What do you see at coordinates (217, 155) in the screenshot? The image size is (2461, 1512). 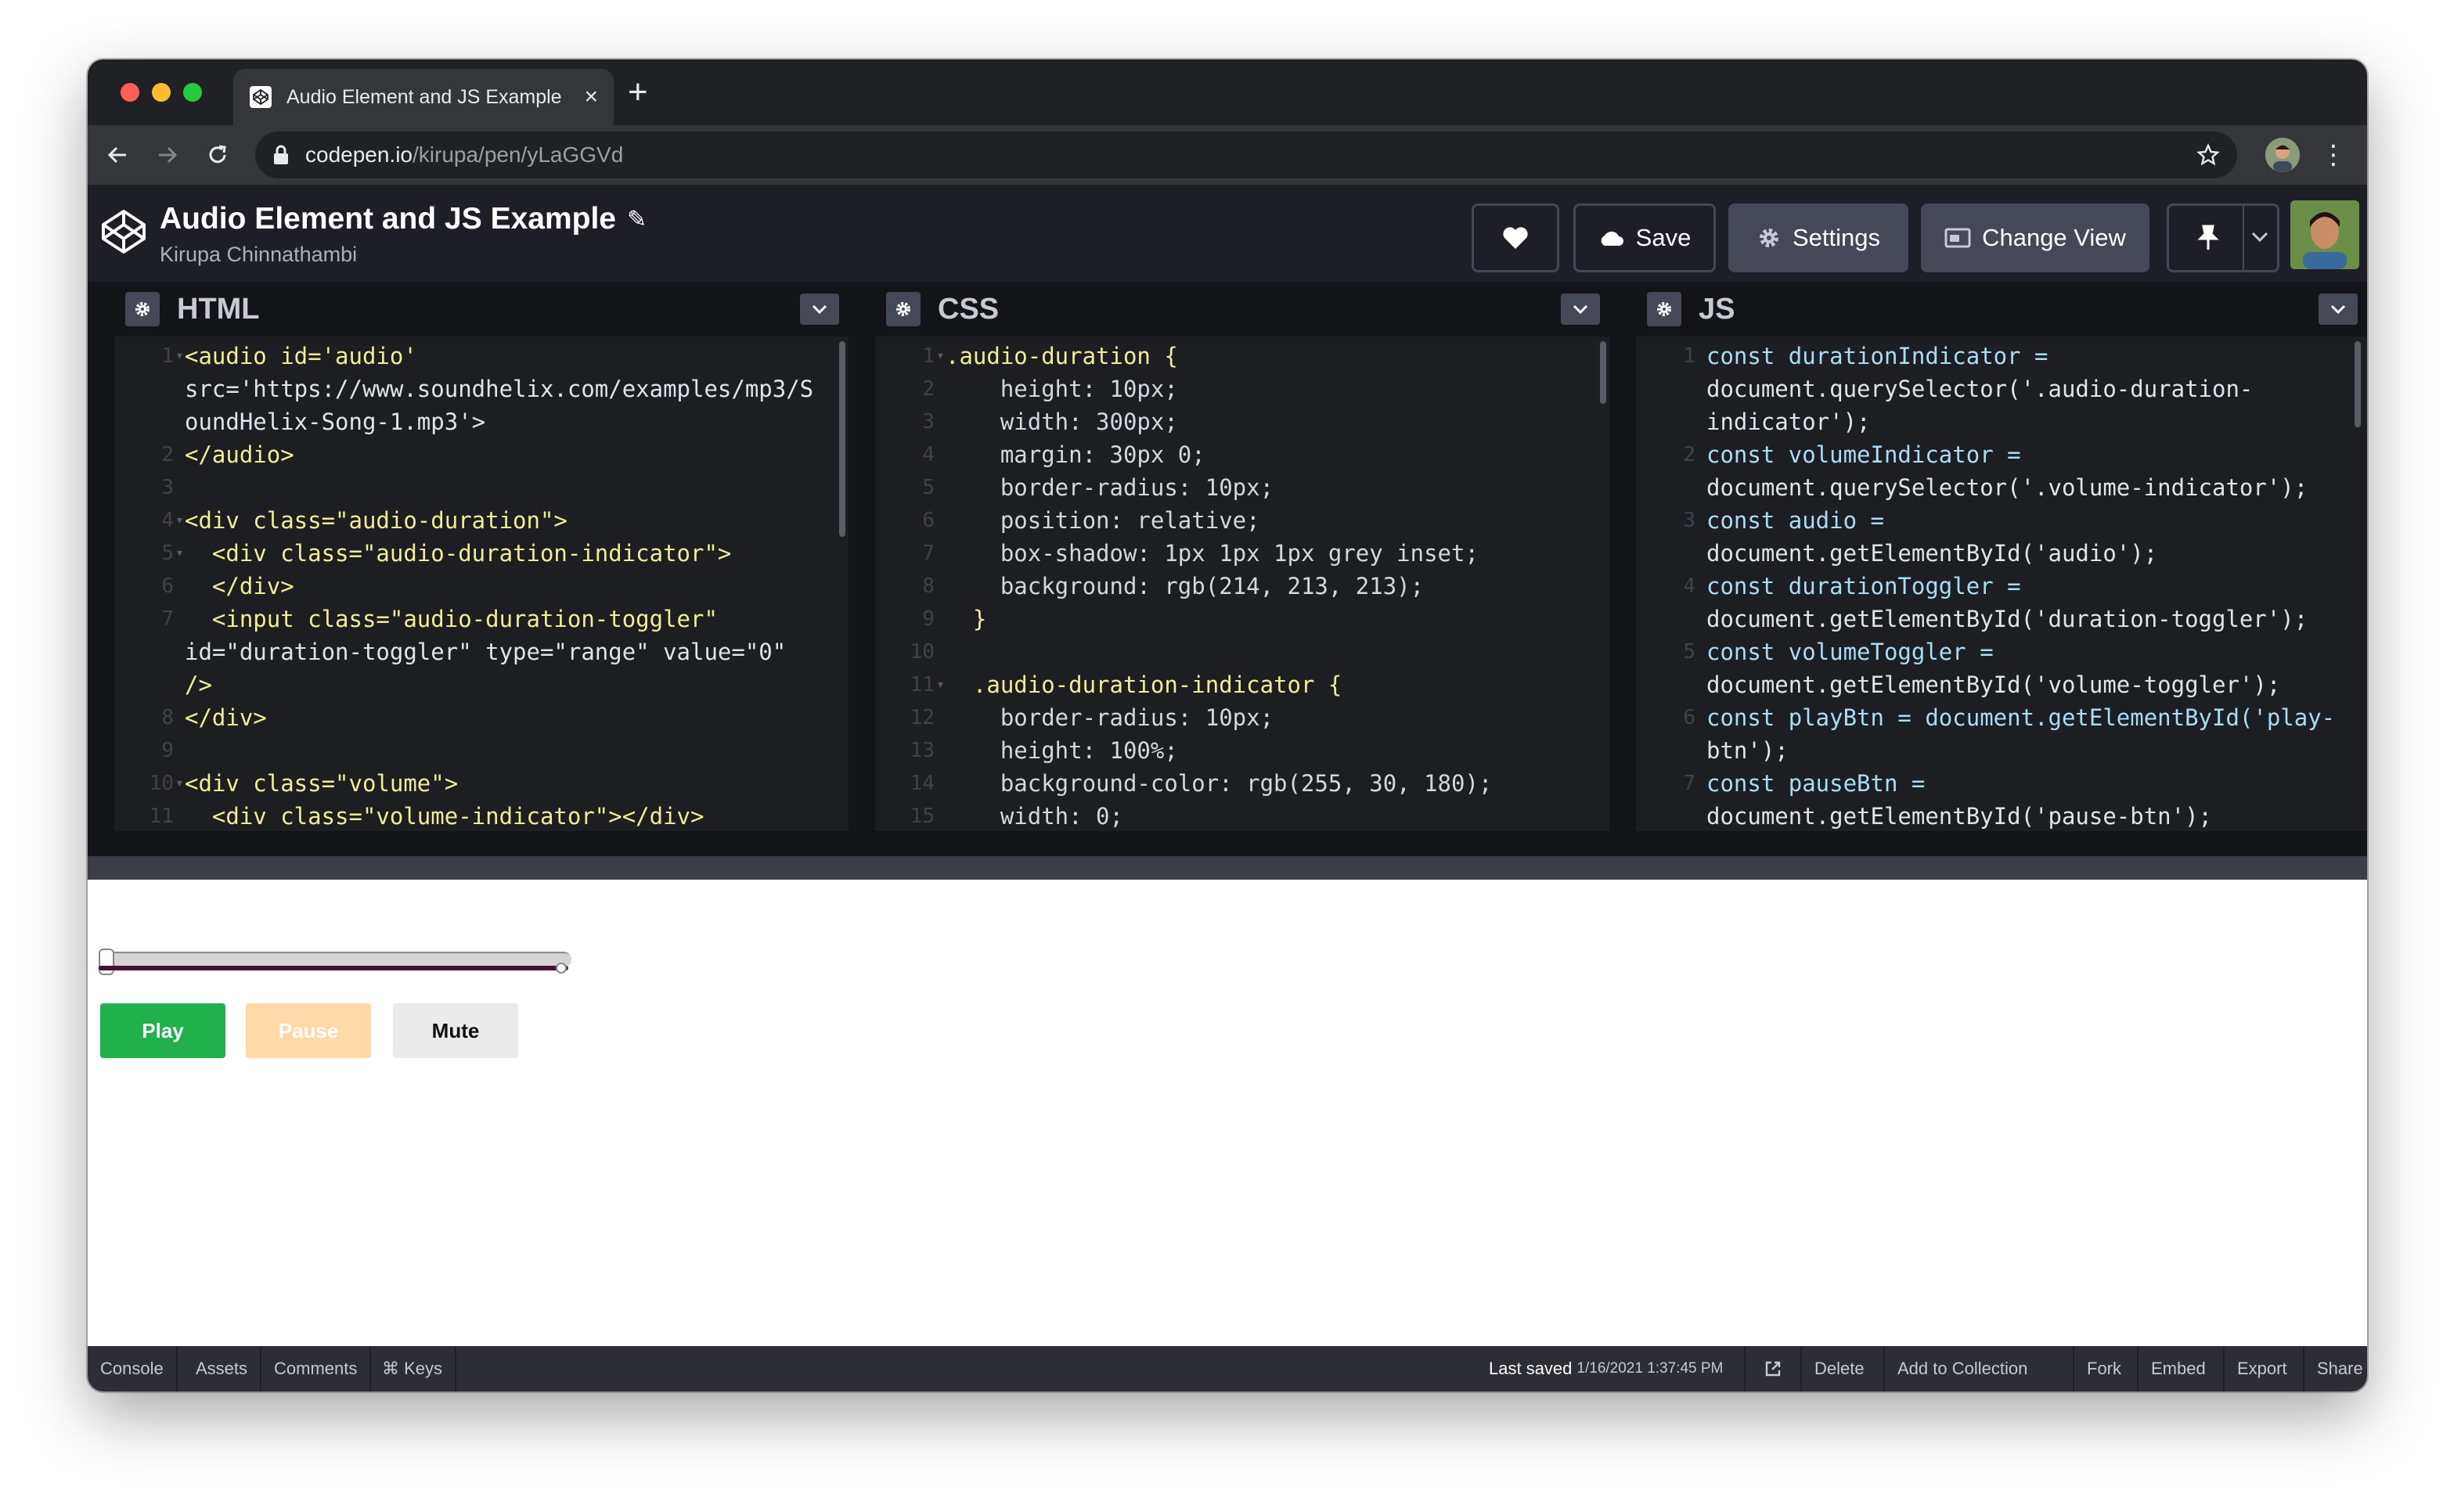 I see `reload-button` at bounding box center [217, 155].